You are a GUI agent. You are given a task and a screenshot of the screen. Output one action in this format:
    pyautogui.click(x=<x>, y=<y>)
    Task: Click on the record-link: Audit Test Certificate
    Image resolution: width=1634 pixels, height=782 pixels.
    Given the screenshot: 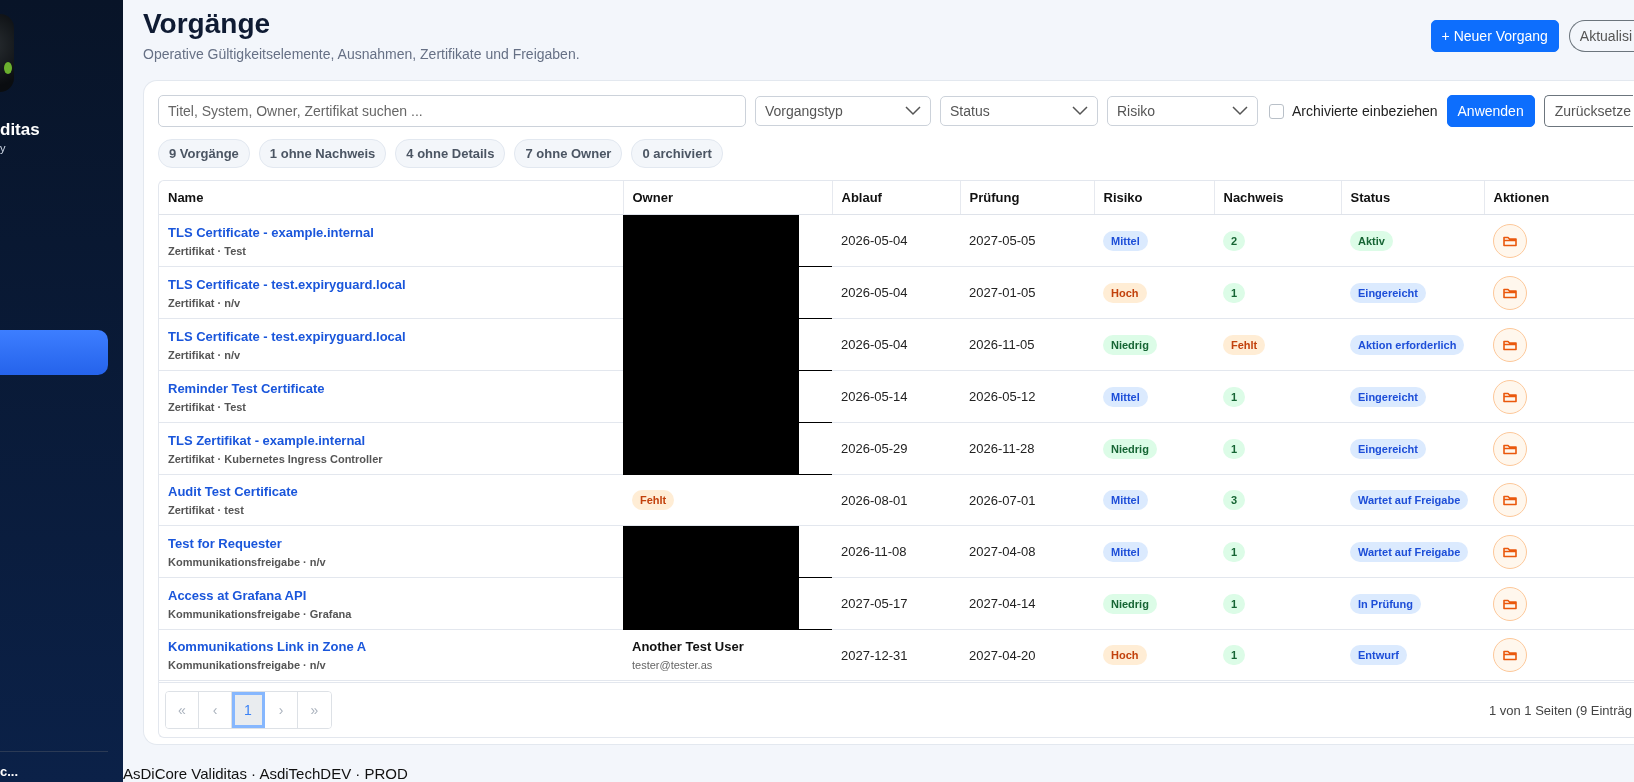 What is the action you would take?
    pyautogui.click(x=233, y=491)
    